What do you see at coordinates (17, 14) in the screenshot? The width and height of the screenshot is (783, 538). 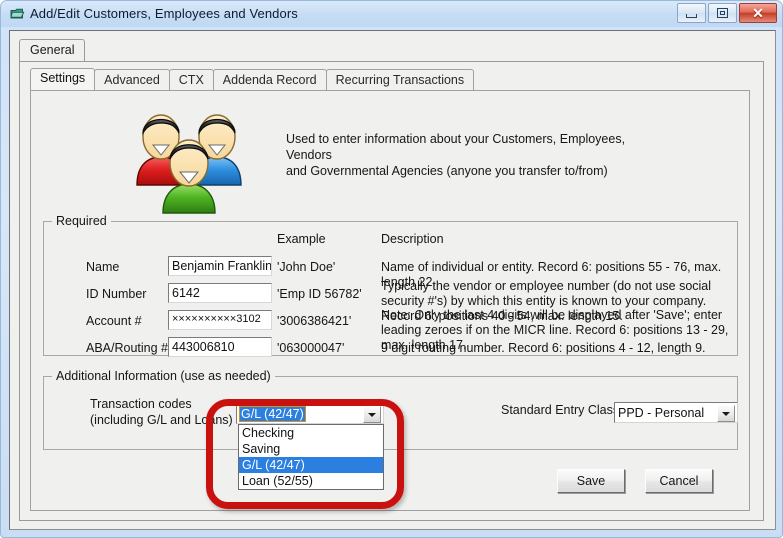 I see `window-folder-icon` at bounding box center [17, 14].